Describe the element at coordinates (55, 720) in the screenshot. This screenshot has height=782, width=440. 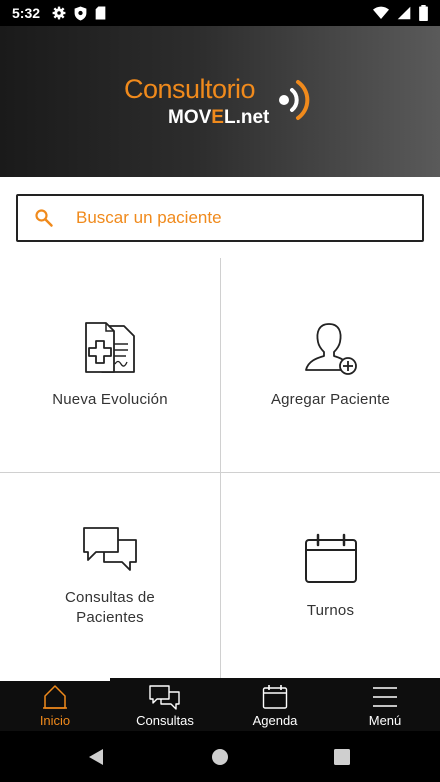
I see `nav-label: Inicio` at that location.